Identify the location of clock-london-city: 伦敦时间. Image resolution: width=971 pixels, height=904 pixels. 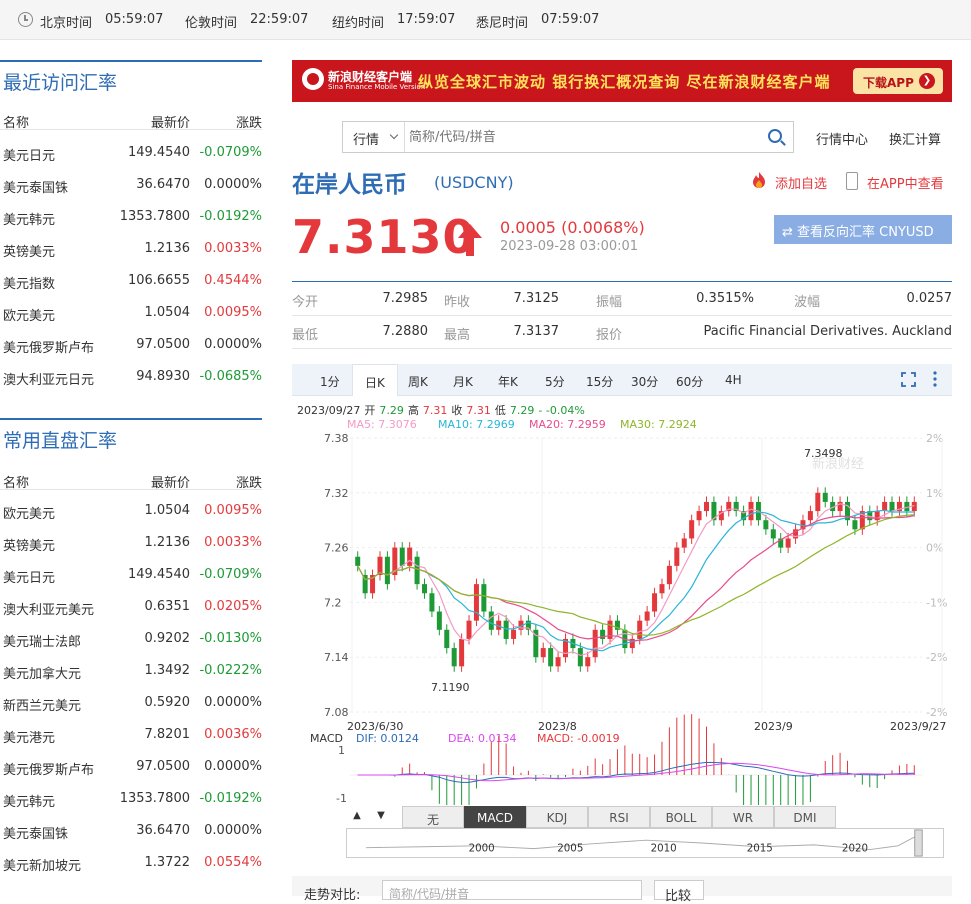
(211, 23).